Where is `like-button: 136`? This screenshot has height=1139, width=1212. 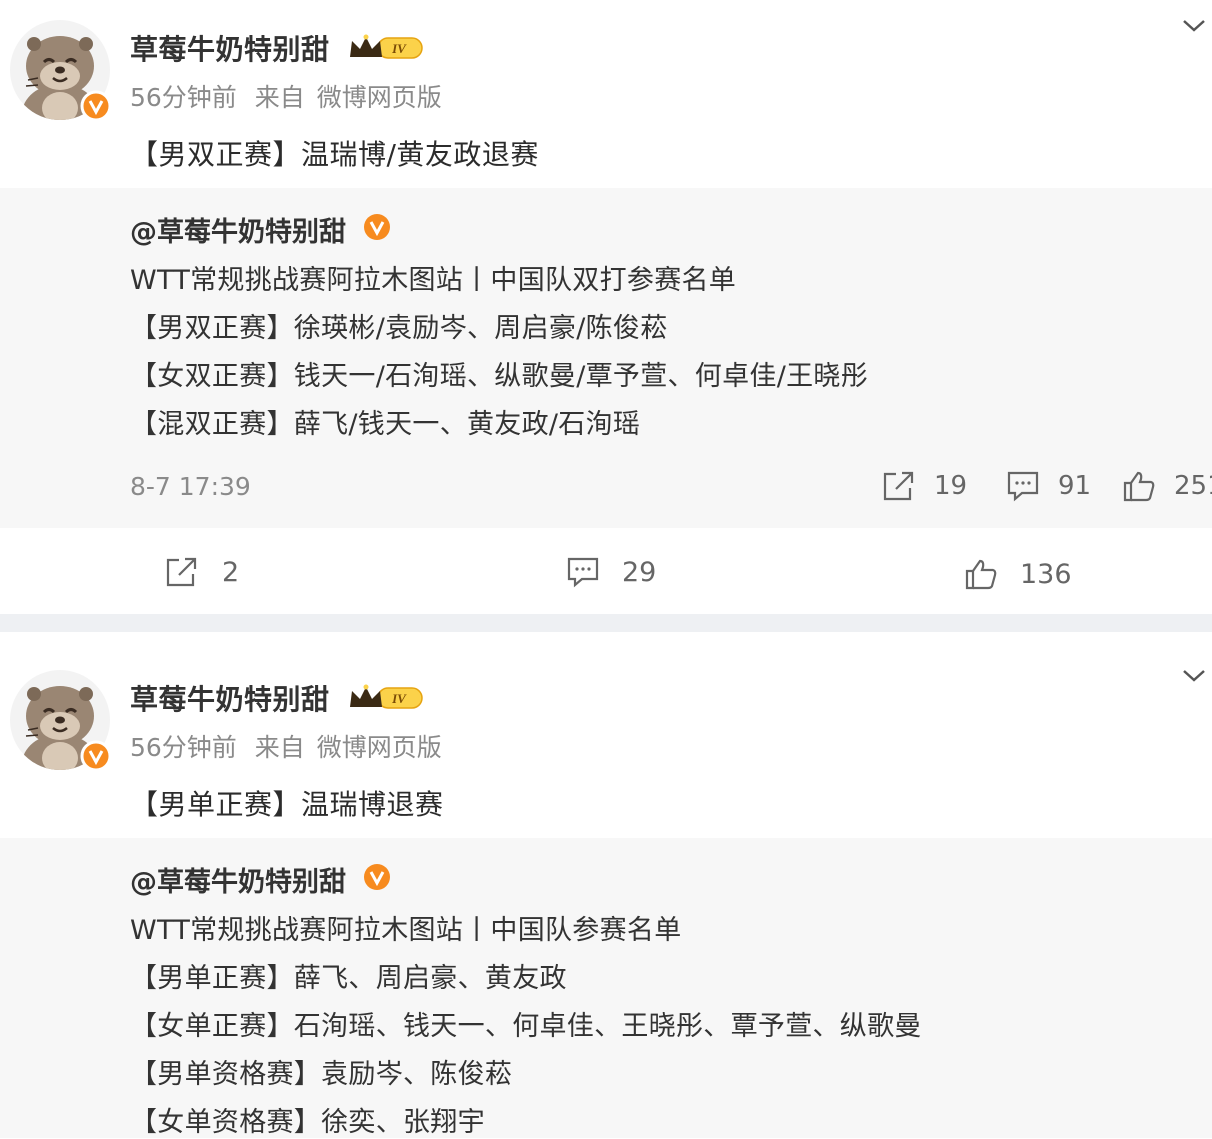 like-button: 136 is located at coordinates (1018, 574).